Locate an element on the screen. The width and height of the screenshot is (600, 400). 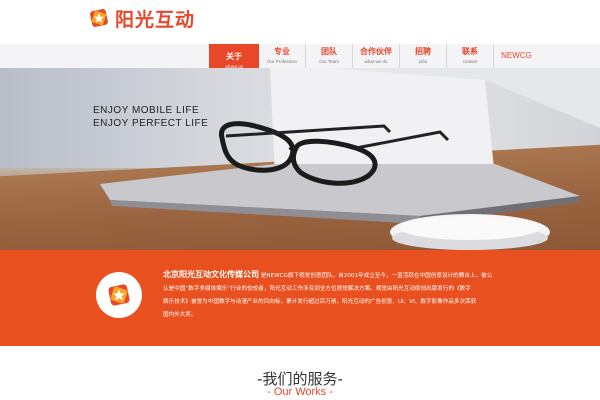
nav-item-jobs: 招聘 jobs is located at coordinates (423, 56).